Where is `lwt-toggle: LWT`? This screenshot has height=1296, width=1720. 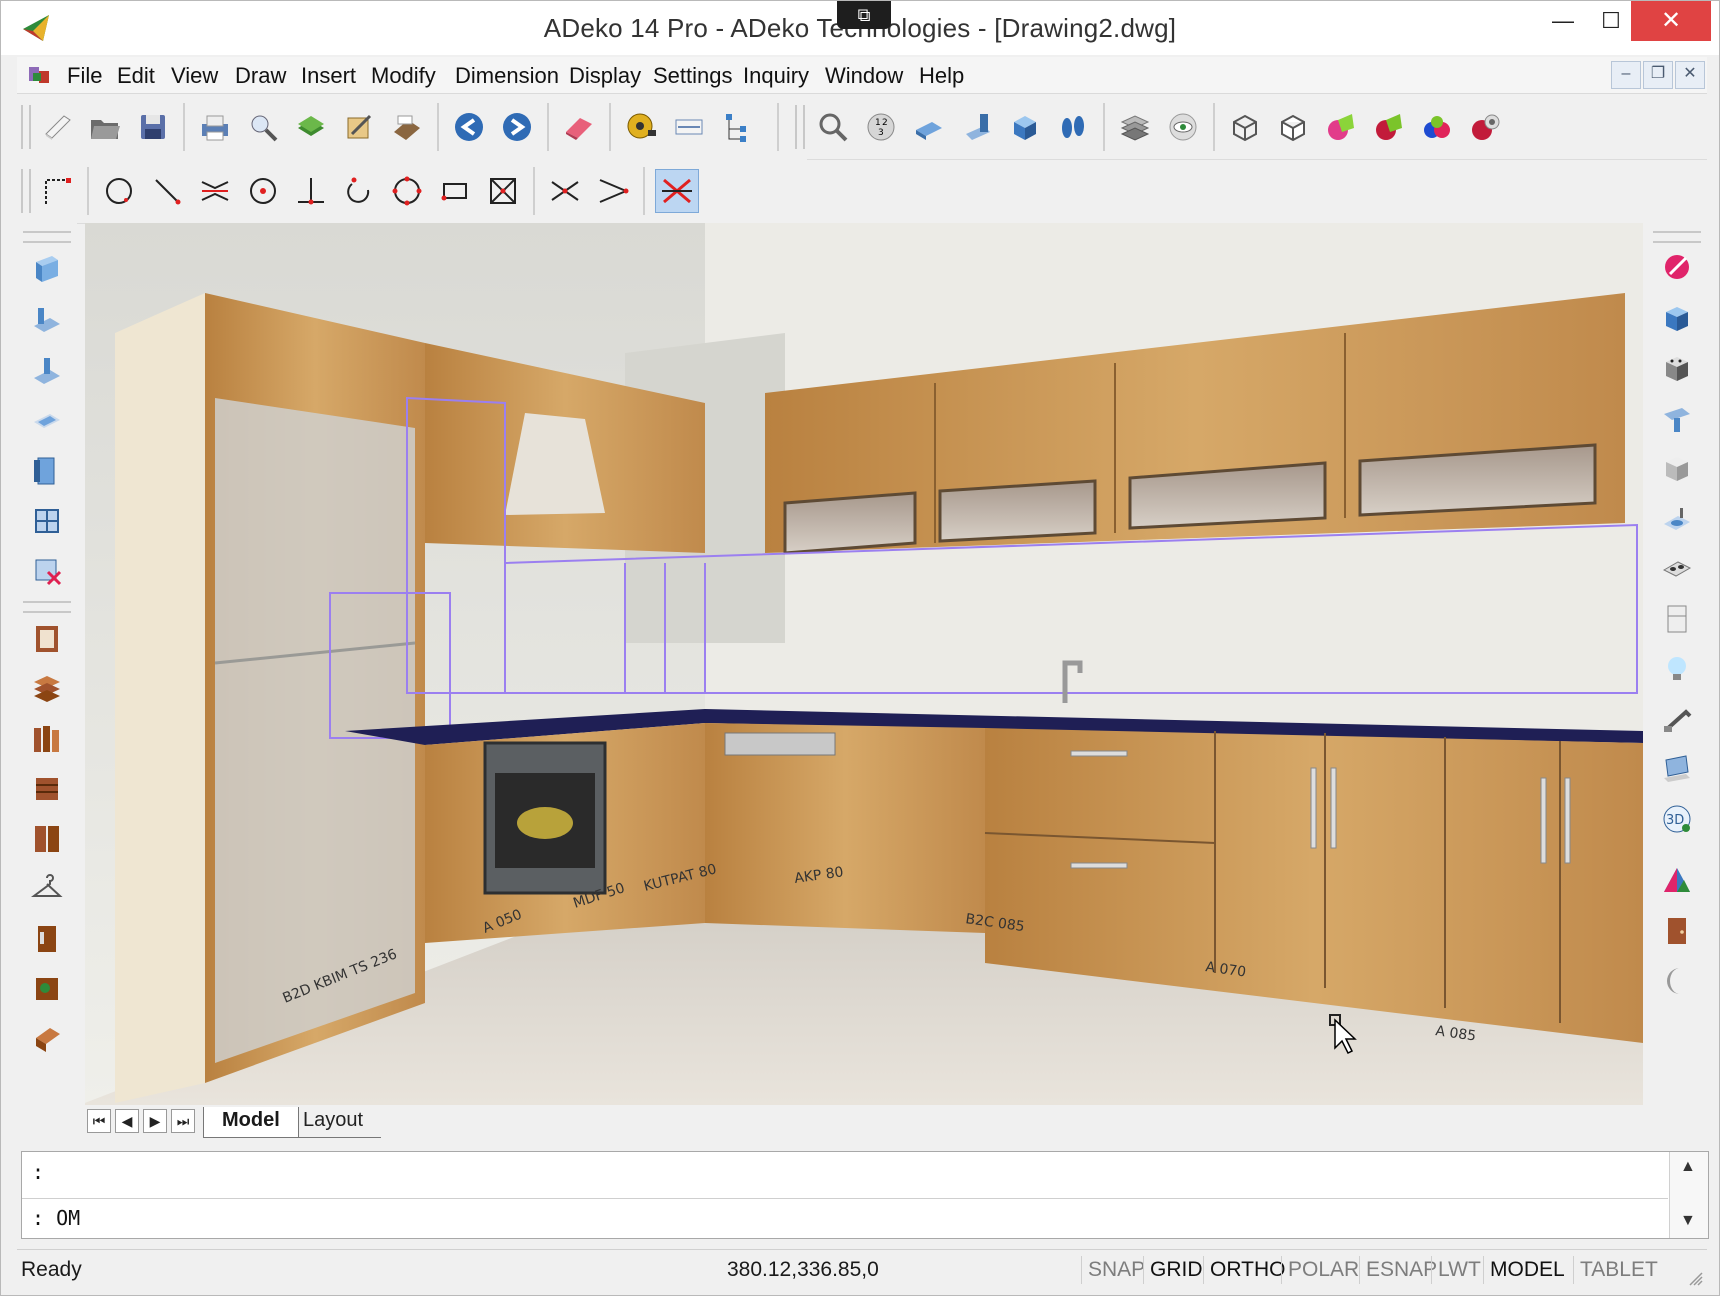
lwt-toggle: LWT is located at coordinates (1459, 1270).